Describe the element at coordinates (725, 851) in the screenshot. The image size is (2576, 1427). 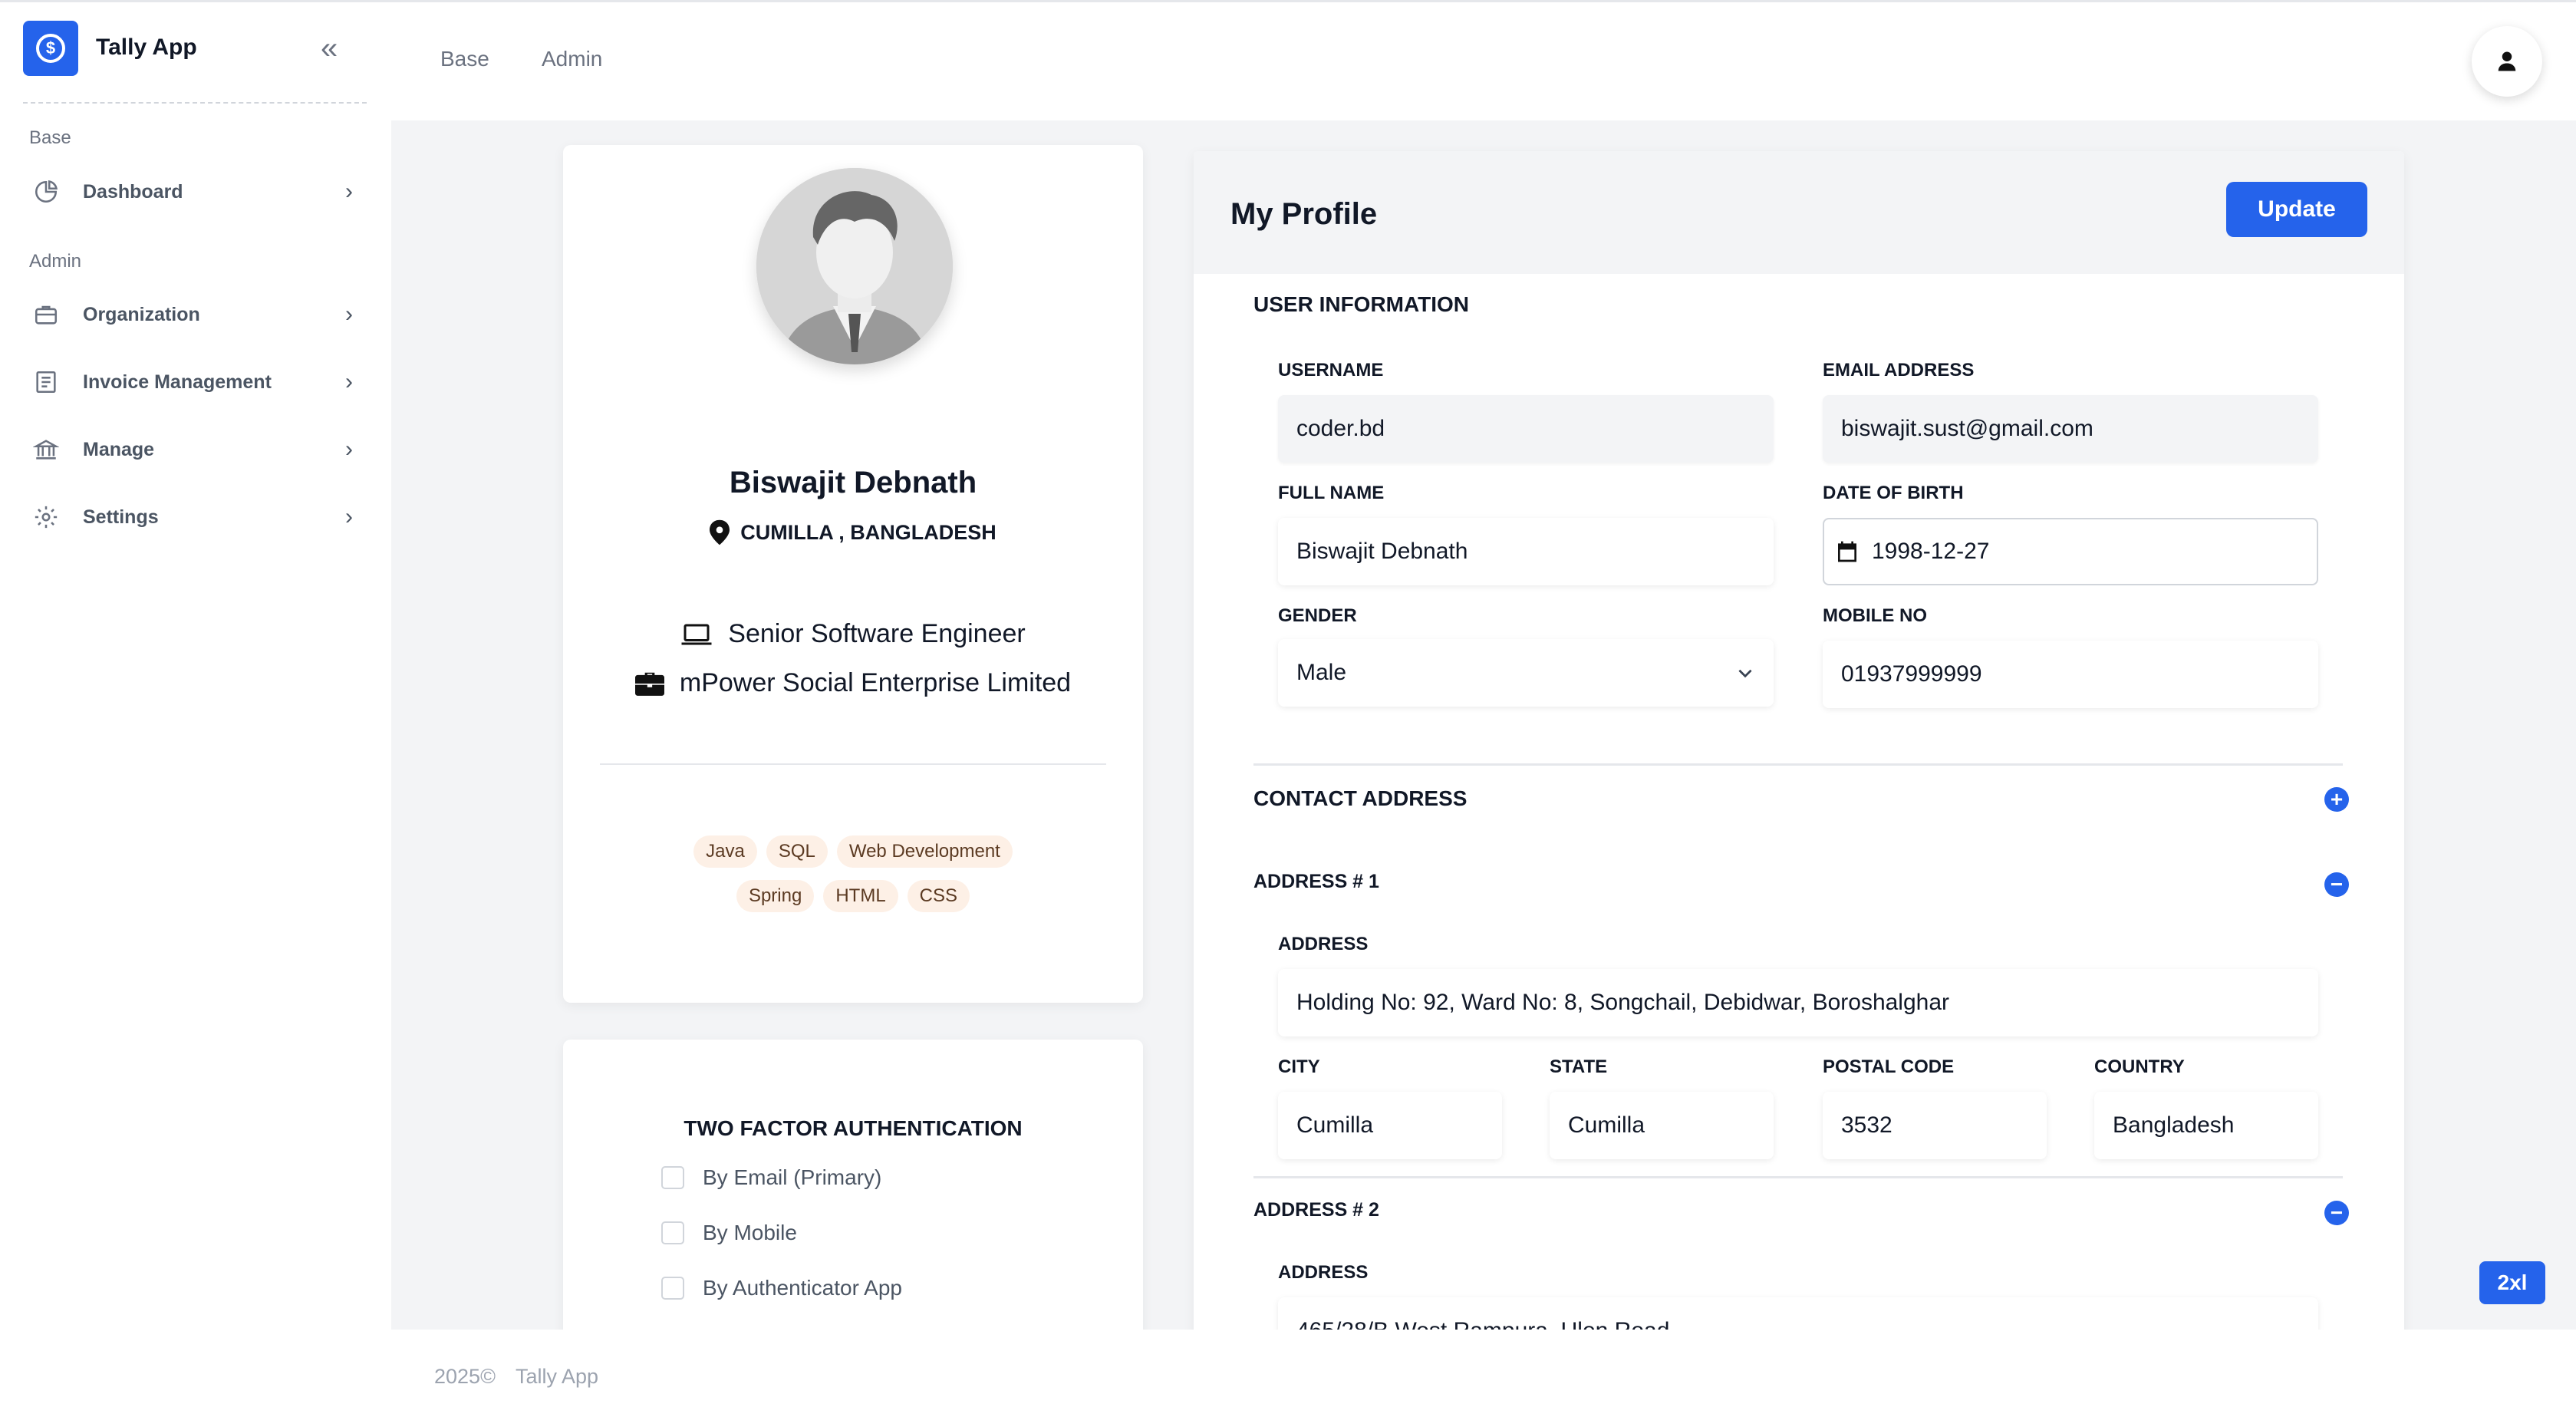
I see `skill-tag: Java` at that location.